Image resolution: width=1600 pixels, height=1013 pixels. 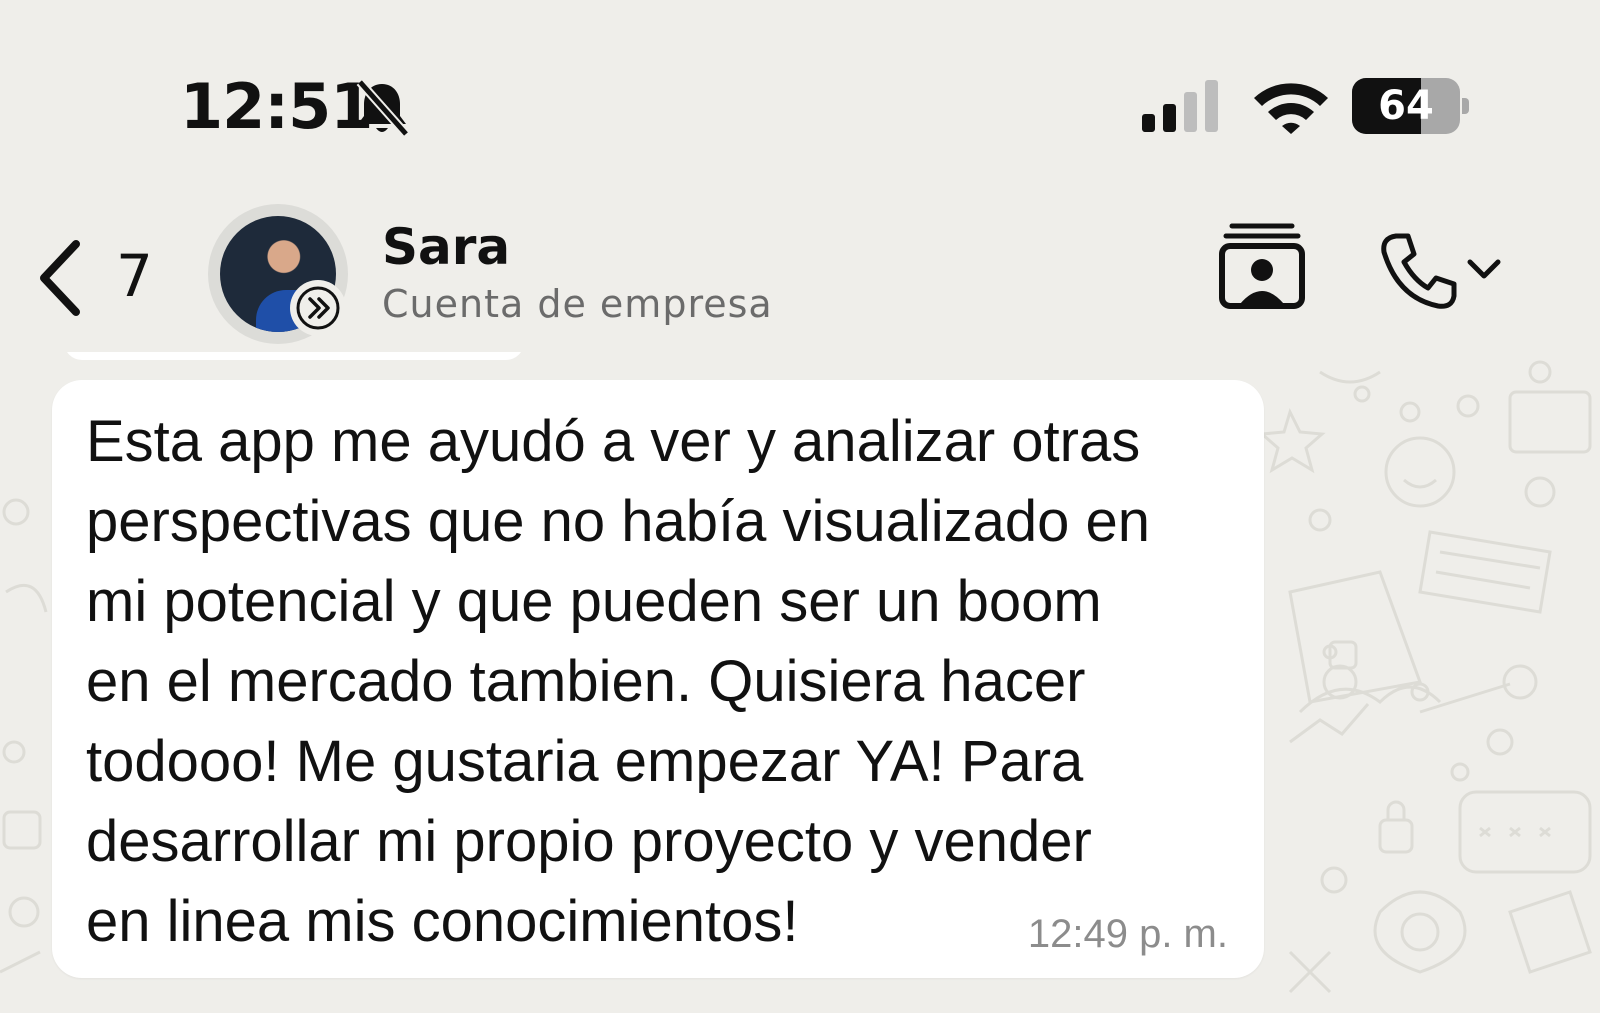 What do you see at coordinates (446, 247) in the screenshot?
I see `contact-name: Sara` at bounding box center [446, 247].